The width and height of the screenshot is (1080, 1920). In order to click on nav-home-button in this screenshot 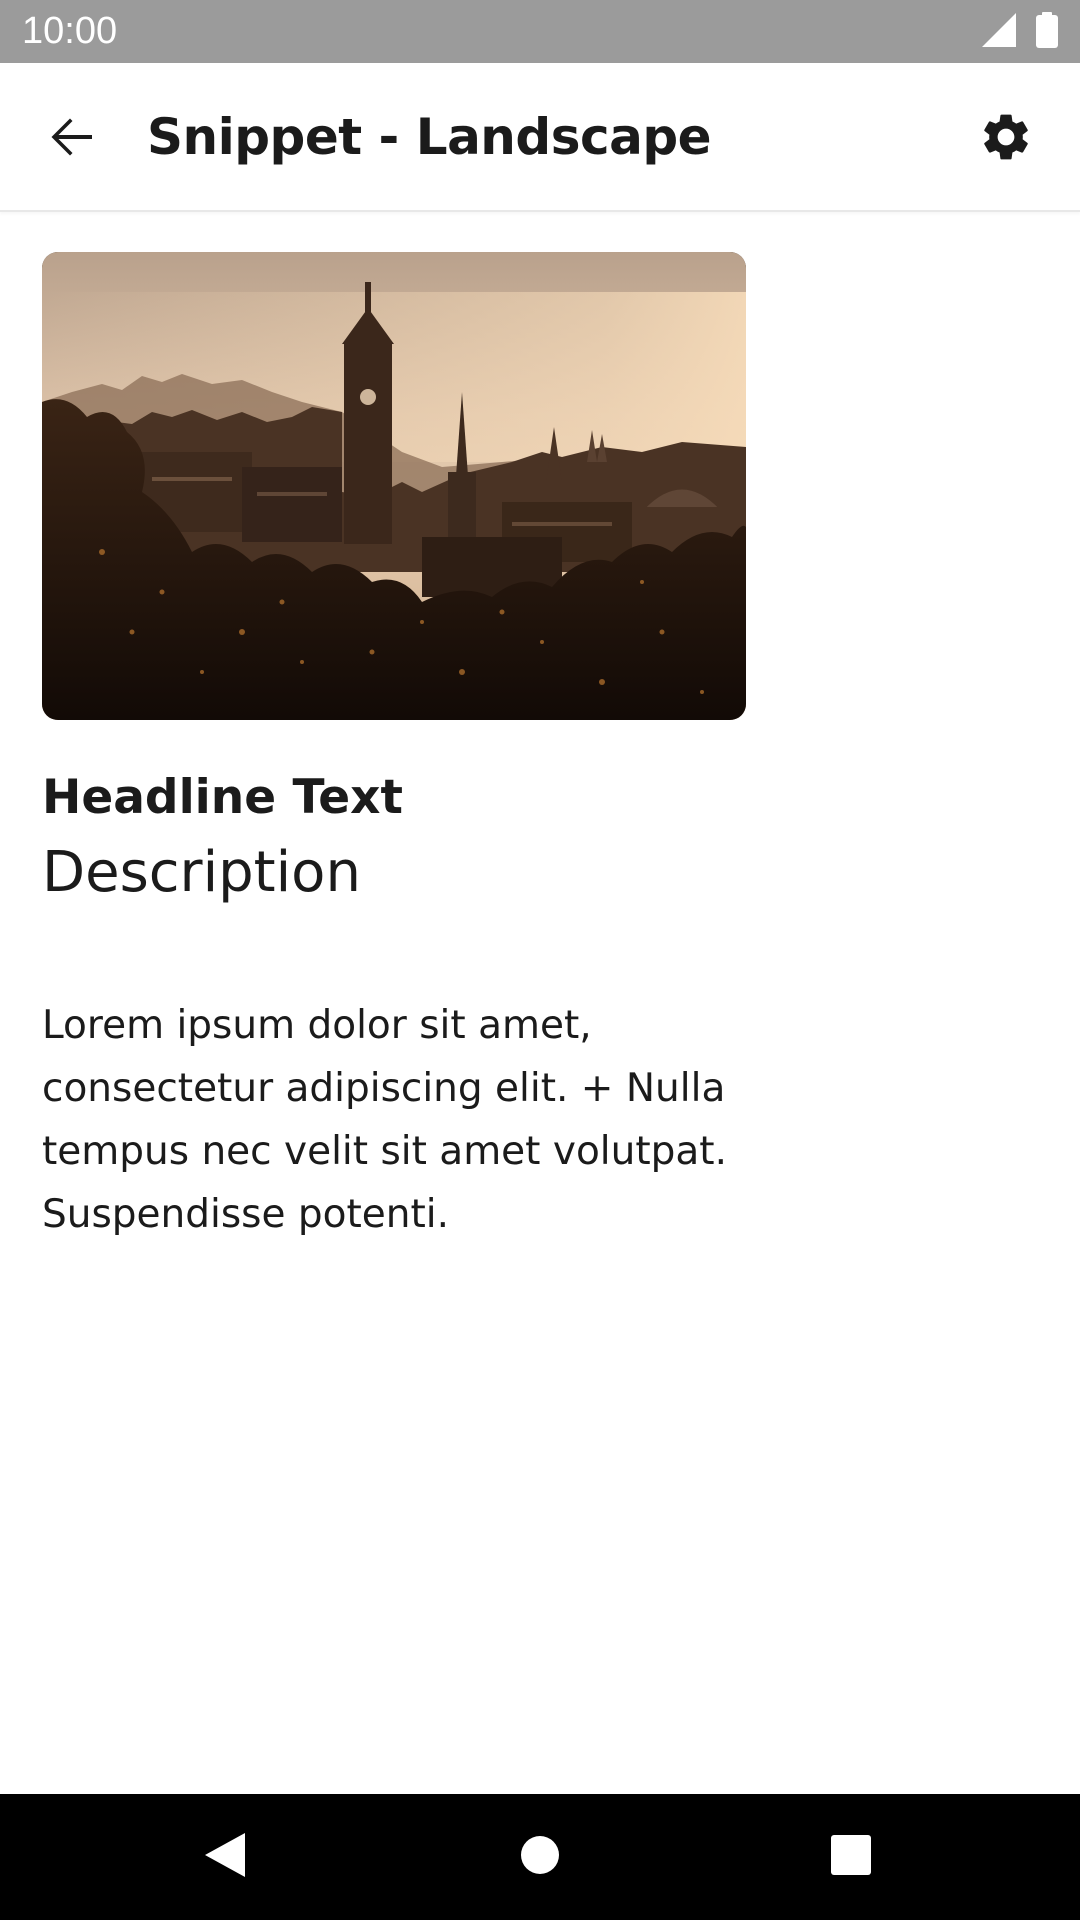, I will do `click(540, 1857)`.